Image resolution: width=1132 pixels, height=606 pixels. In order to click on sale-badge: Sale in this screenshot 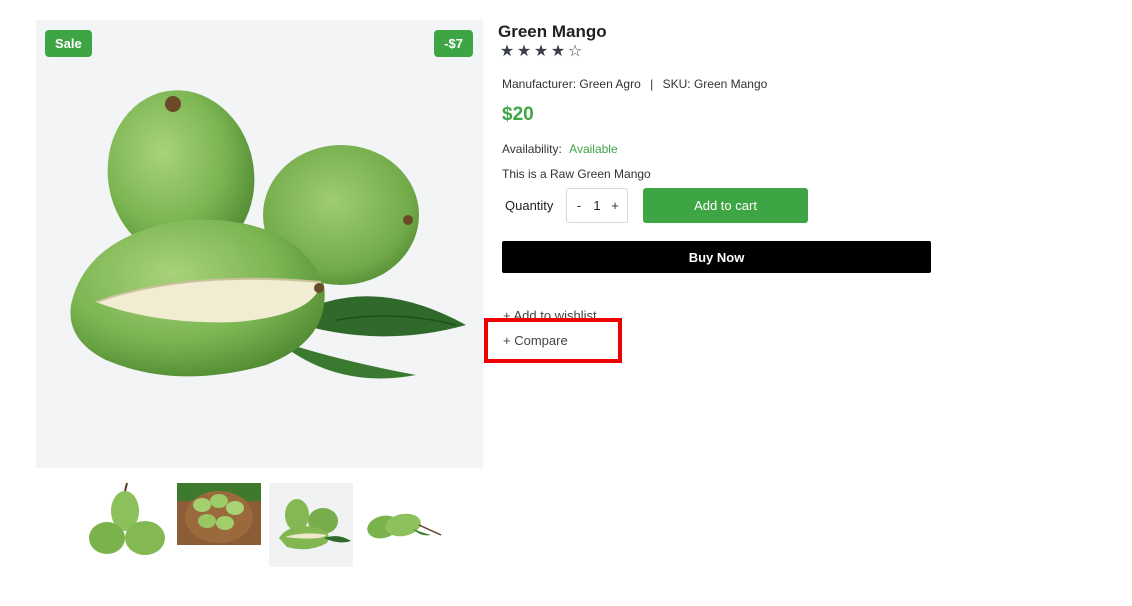, I will do `click(68, 43)`.